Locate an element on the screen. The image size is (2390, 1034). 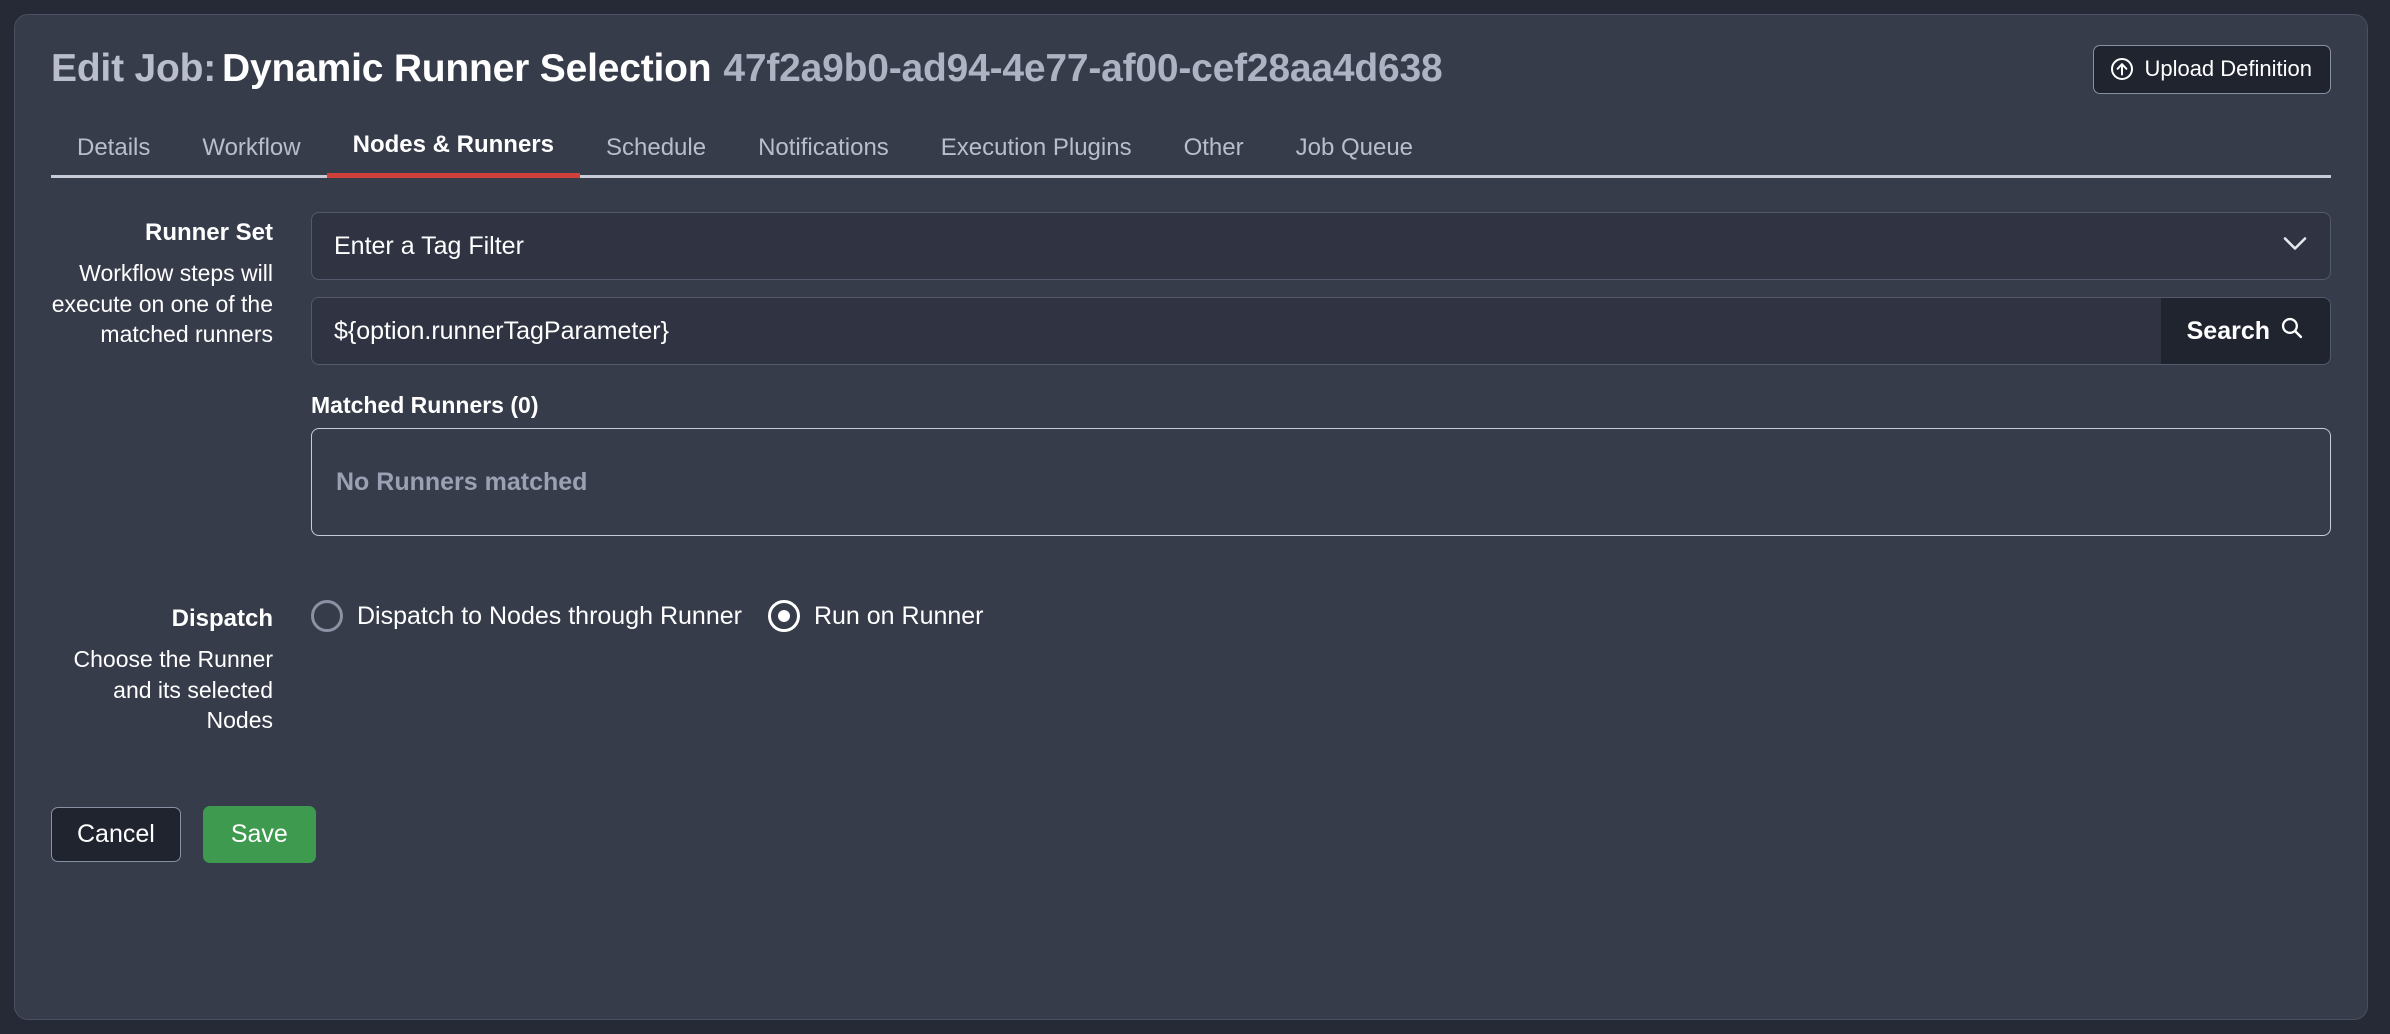
tab-workflow: Workflow is located at coordinates (251, 153).